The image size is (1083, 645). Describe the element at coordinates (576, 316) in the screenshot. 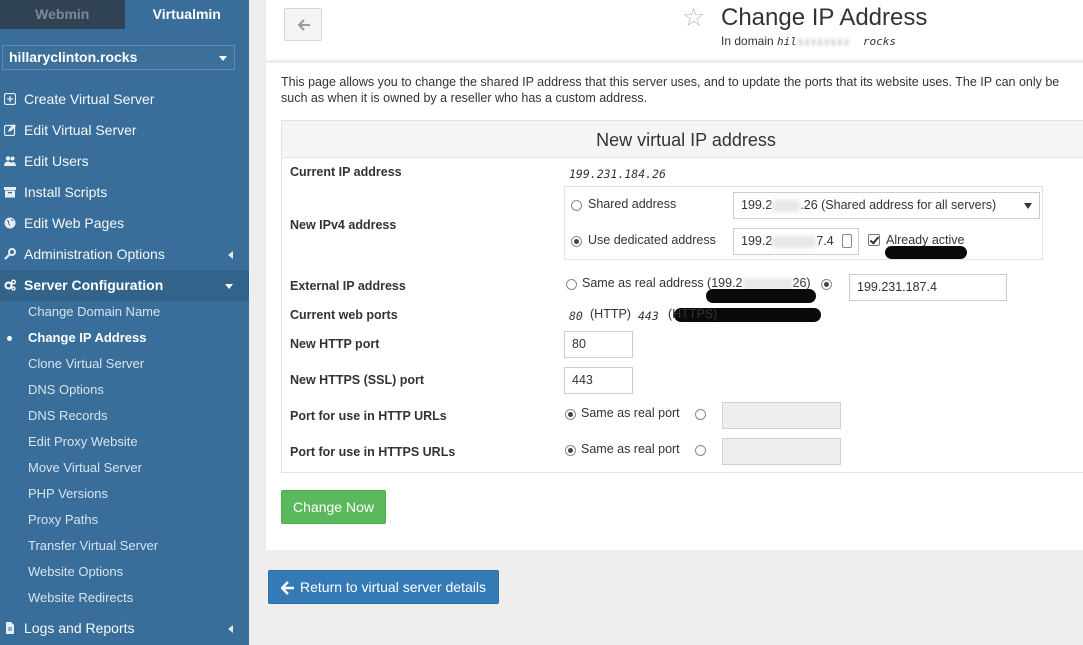

I see `http-port-value: 80` at that location.